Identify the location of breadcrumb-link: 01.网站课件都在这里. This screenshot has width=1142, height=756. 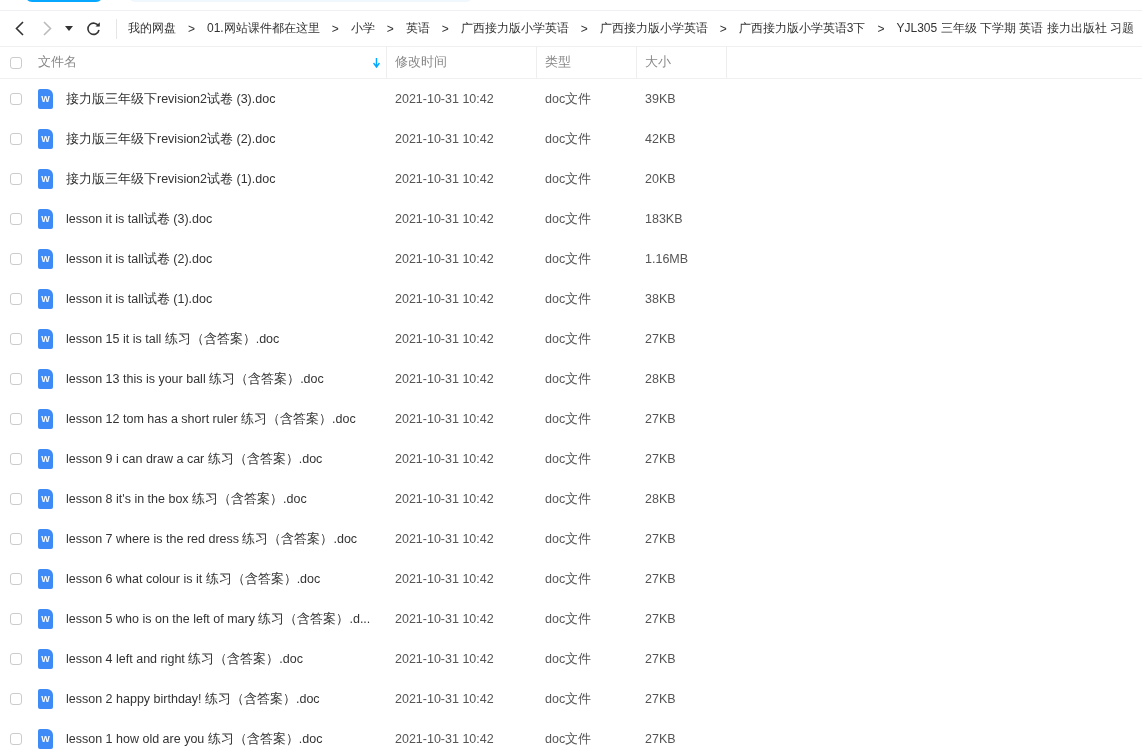
(263, 28).